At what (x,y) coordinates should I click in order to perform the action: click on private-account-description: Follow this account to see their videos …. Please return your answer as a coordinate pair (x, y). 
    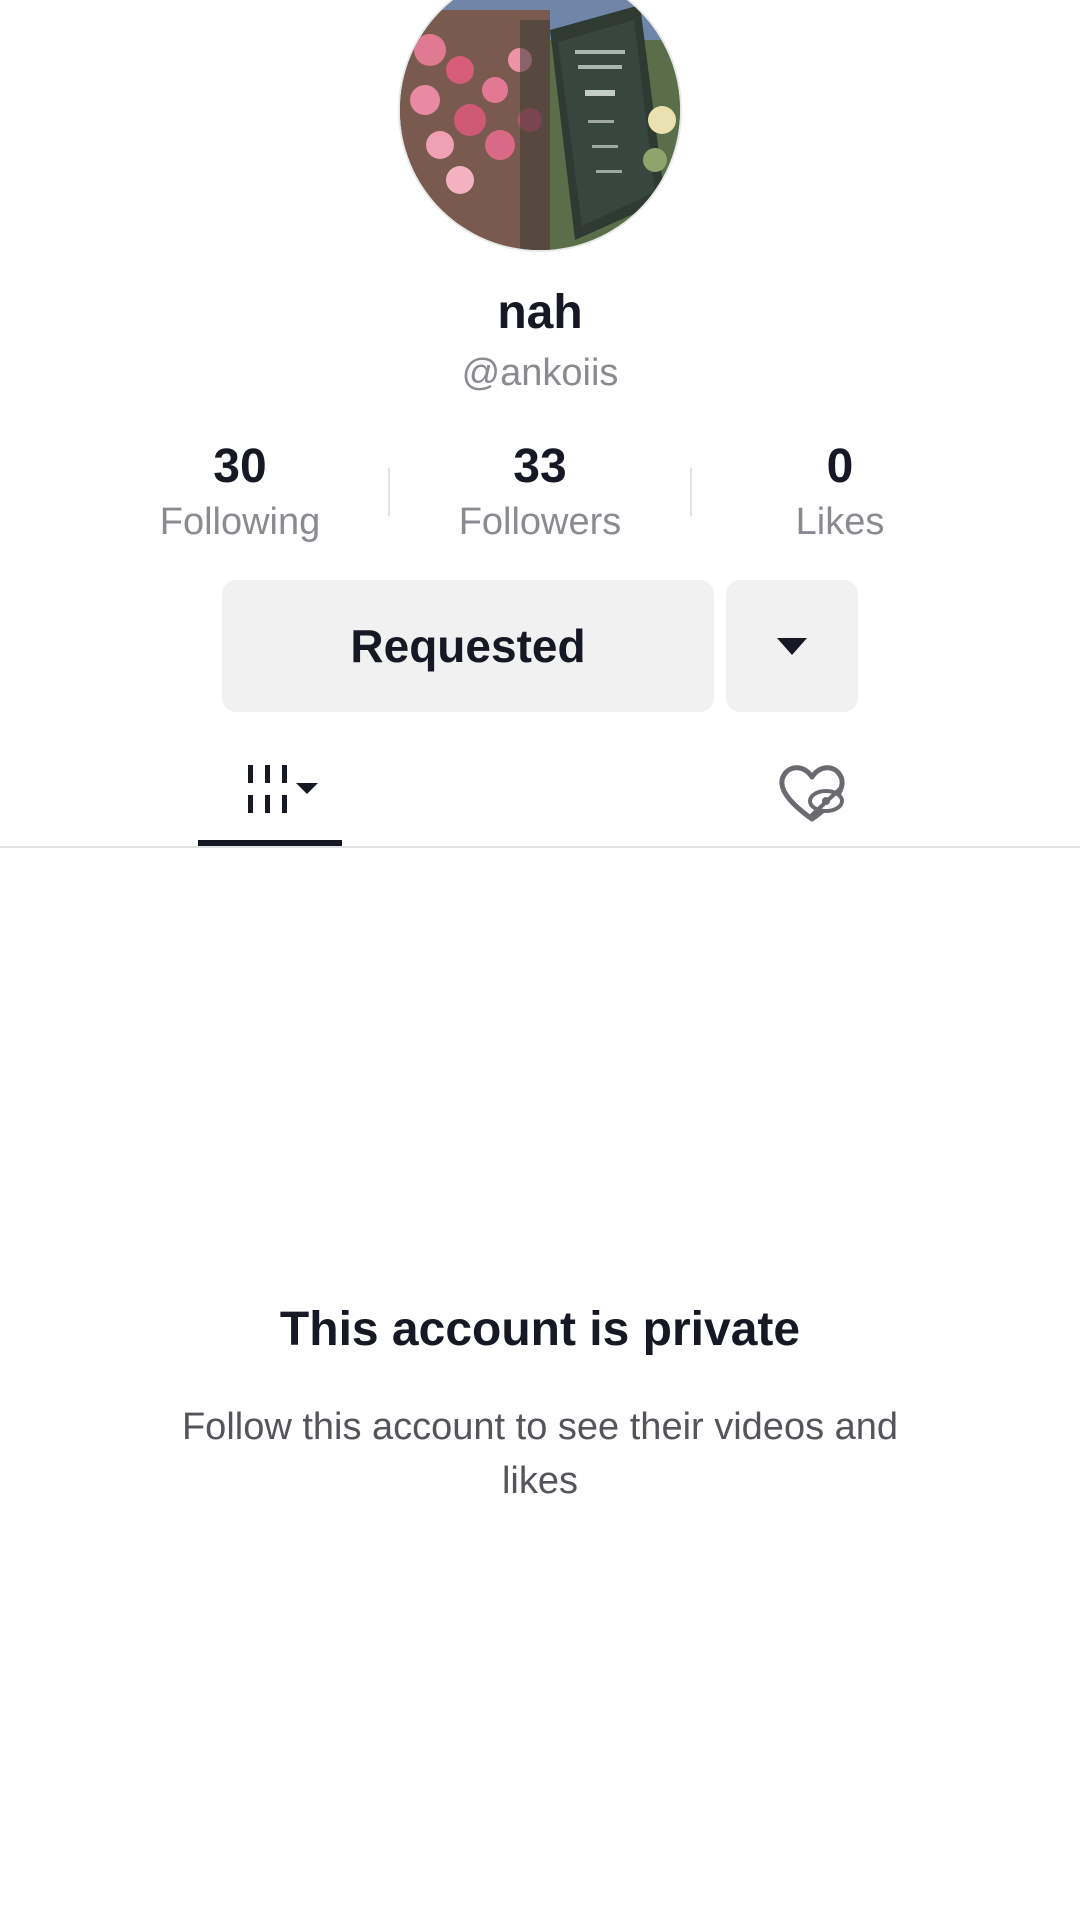
    Looking at the image, I should click on (540, 1454).